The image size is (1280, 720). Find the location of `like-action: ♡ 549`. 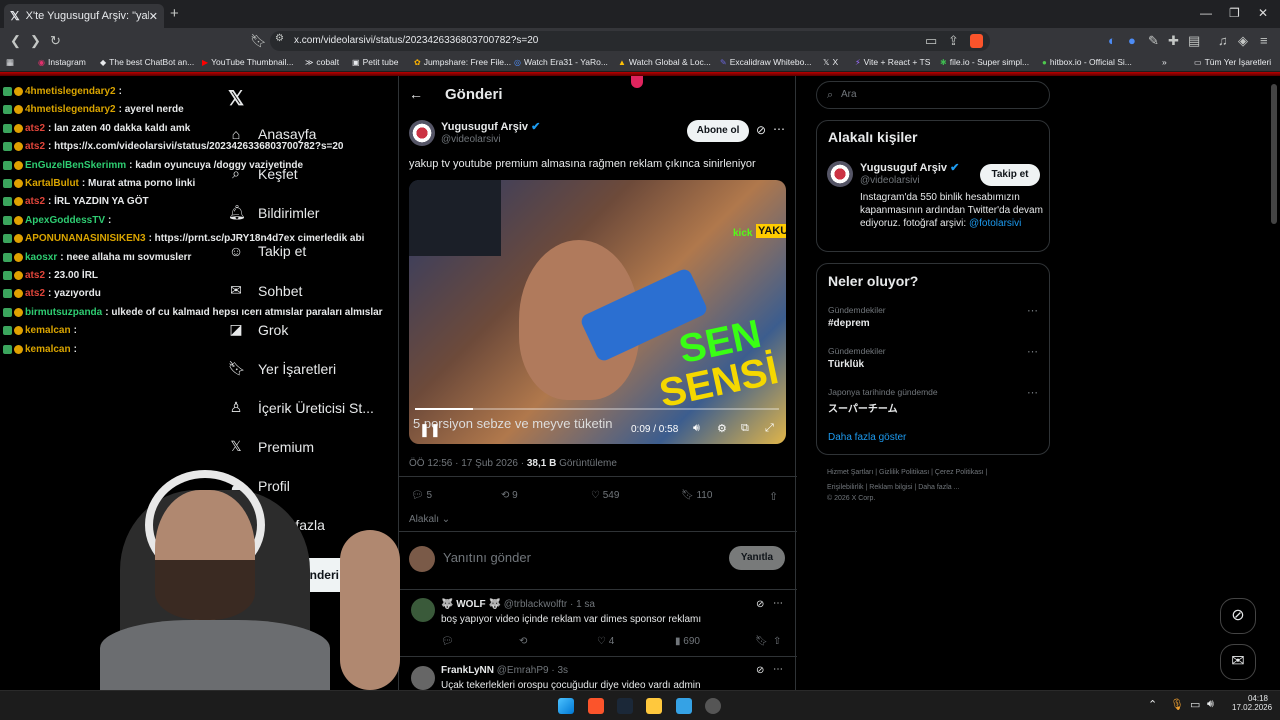

like-action: ♡ 549 is located at coordinates (605, 495).